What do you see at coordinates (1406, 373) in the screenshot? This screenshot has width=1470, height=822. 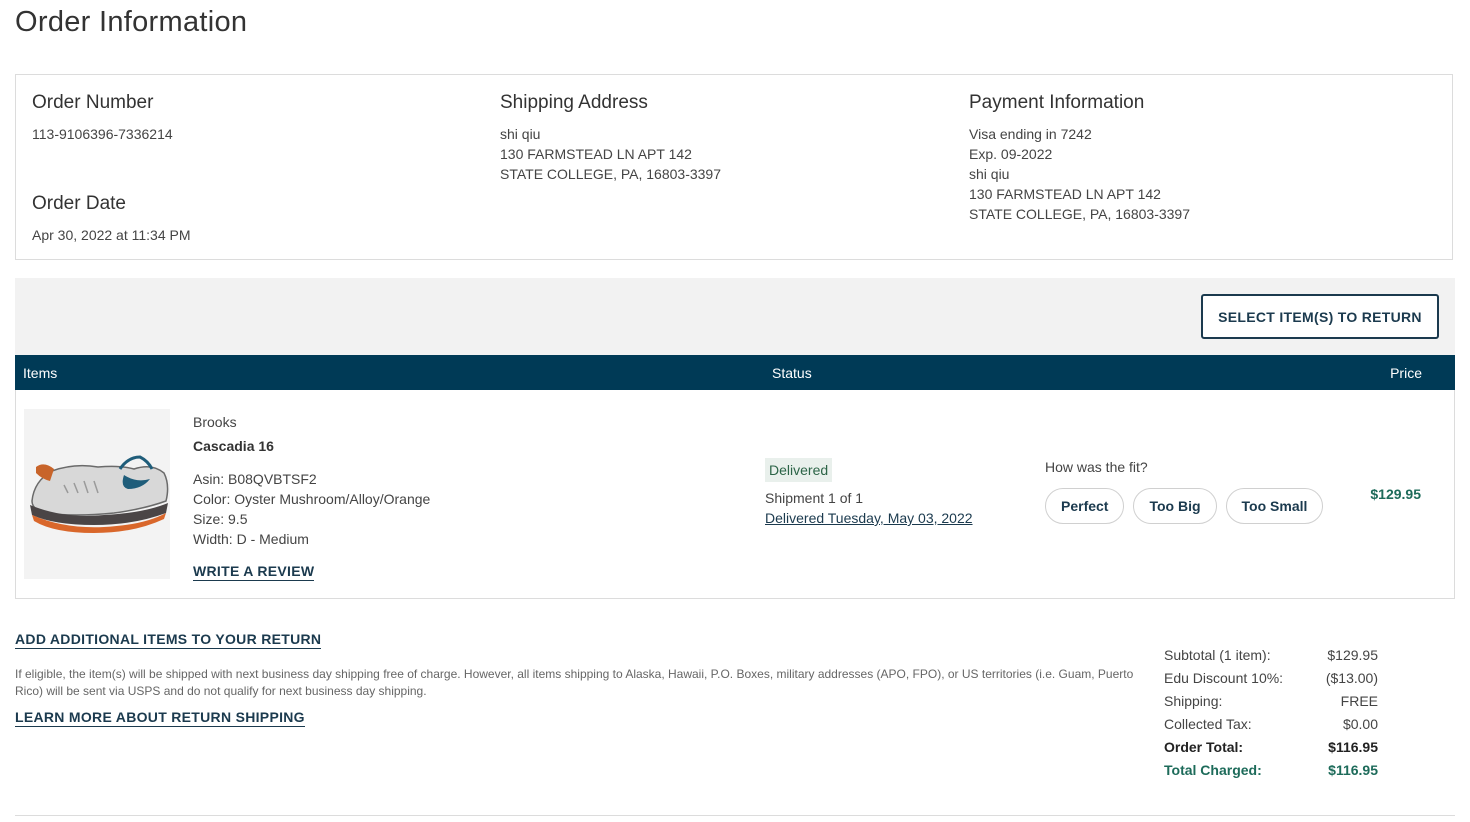 I see `price-column-header: Price` at bounding box center [1406, 373].